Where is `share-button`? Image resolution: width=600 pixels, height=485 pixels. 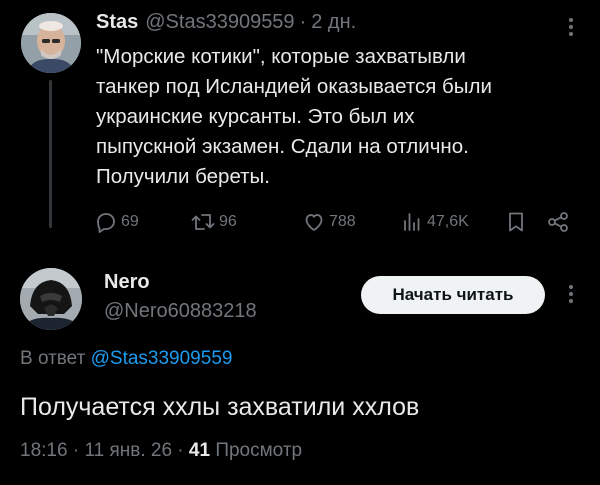 share-button is located at coordinates (558, 222).